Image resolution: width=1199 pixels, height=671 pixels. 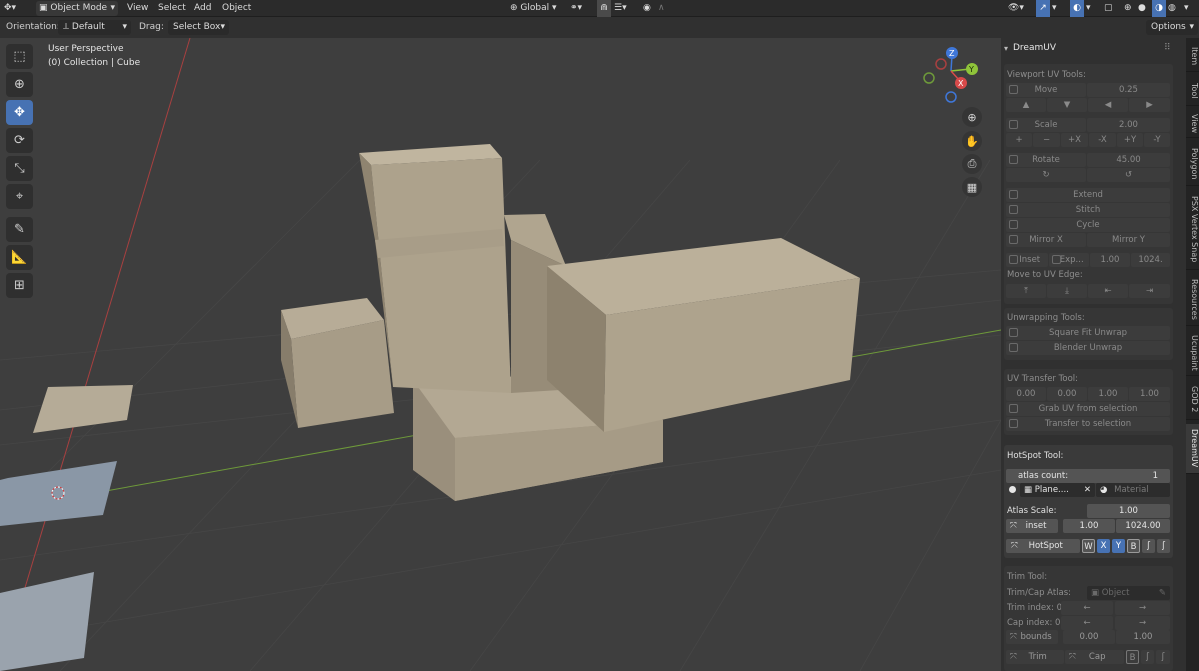 What do you see at coordinates (1142, 608) in the screenshot?
I see `trim-index-next: →` at bounding box center [1142, 608].